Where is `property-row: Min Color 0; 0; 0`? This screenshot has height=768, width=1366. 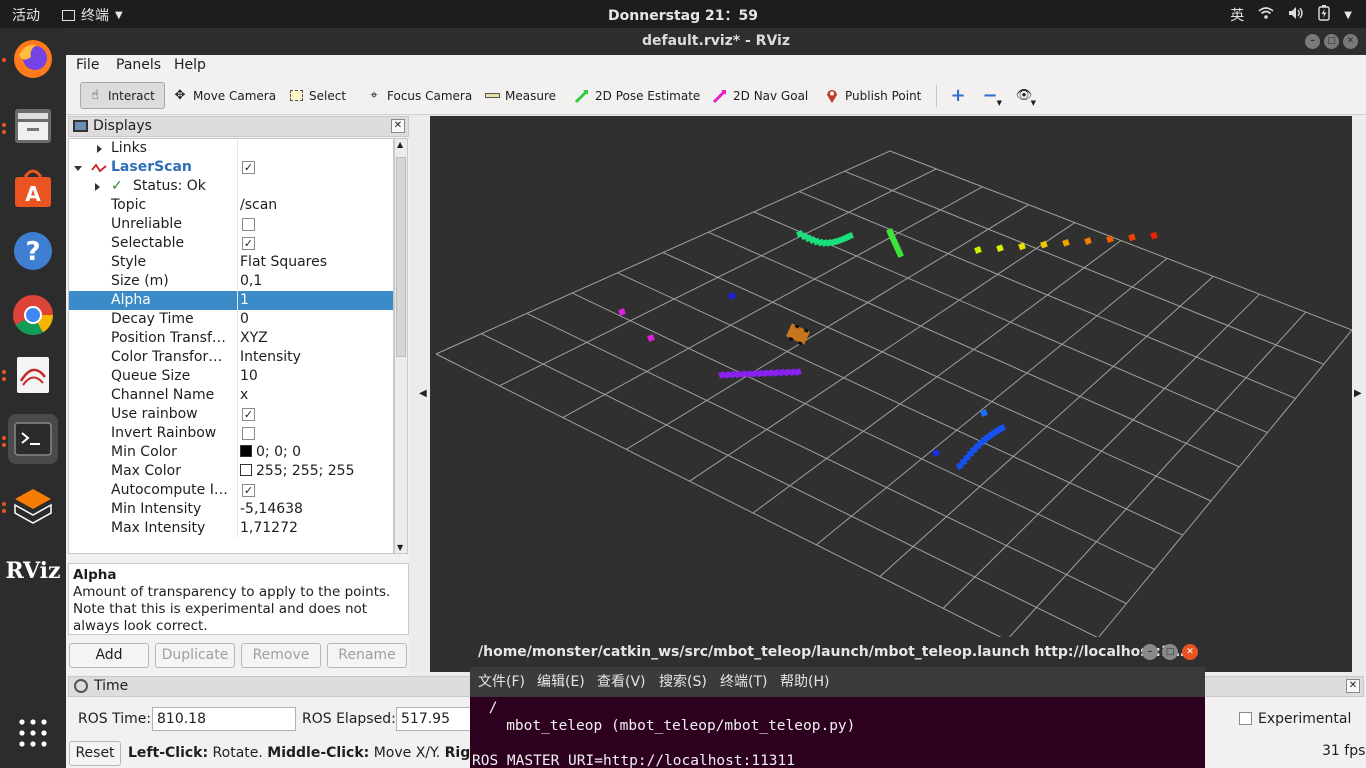
property-row: Min Color 0; 0; 0 is located at coordinates (231, 452).